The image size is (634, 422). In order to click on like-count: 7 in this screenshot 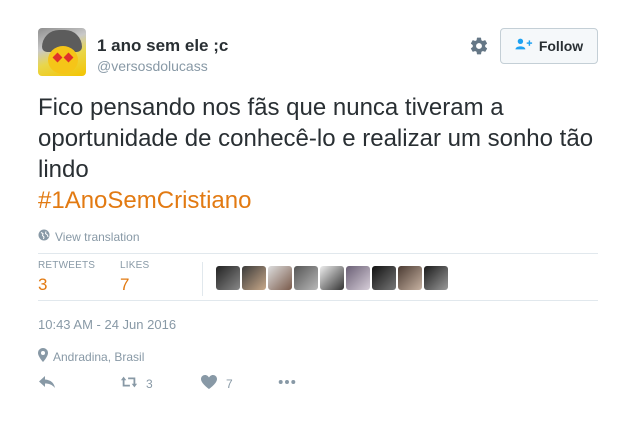, I will do `click(229, 383)`.